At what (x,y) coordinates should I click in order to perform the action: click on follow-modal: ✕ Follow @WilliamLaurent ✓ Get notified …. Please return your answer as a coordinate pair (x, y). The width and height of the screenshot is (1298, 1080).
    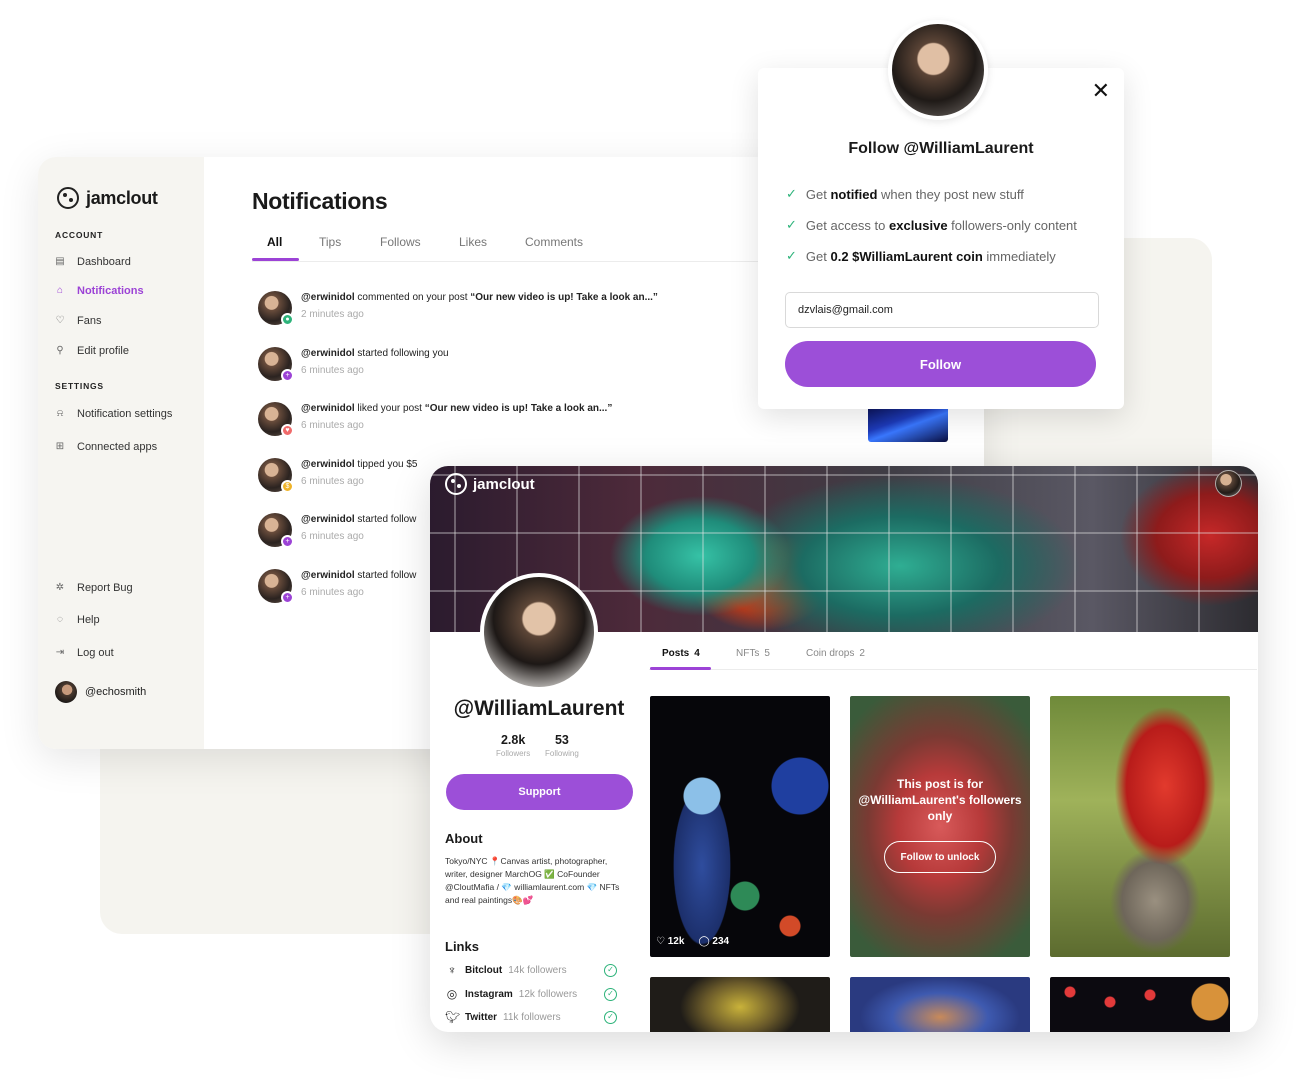
    Looking at the image, I should click on (941, 214).